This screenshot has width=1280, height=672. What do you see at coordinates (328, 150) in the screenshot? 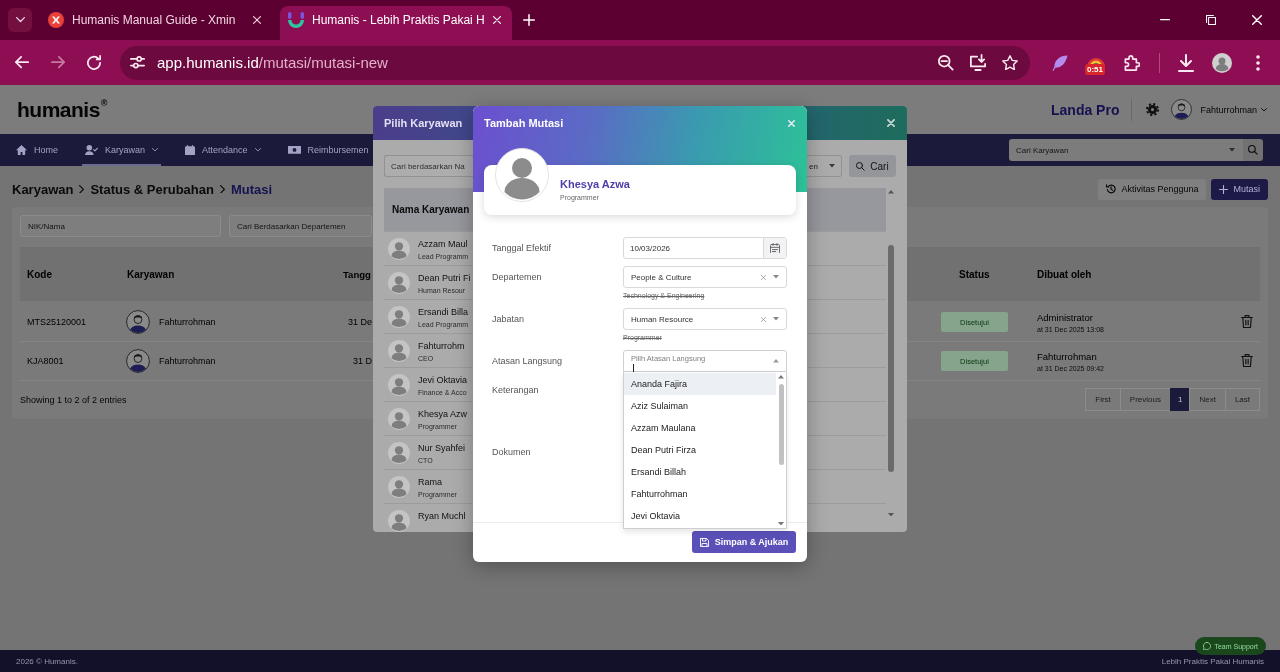
I see `nav-item: Reimbursemen` at bounding box center [328, 150].